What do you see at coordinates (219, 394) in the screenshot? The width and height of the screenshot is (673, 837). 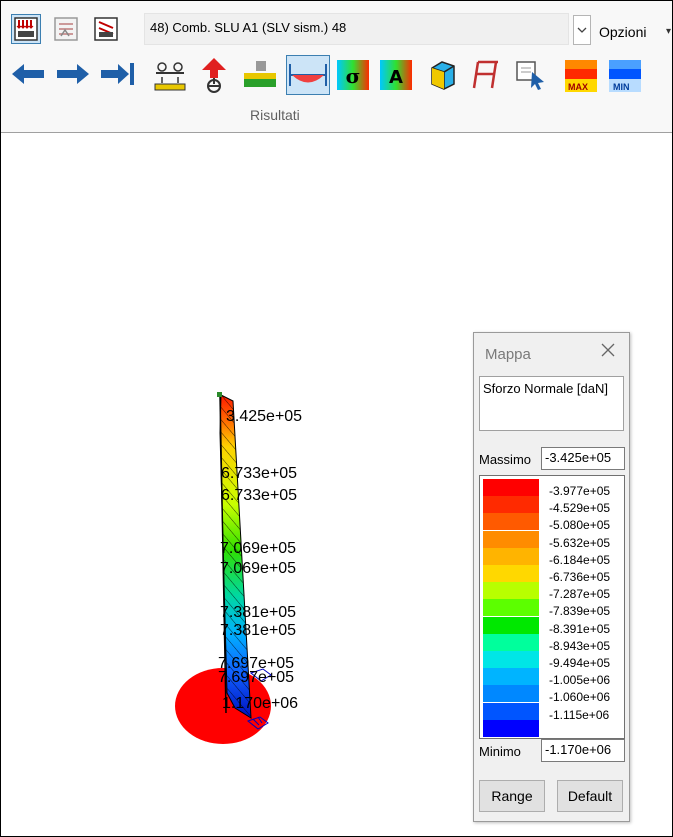 I see `top-node` at bounding box center [219, 394].